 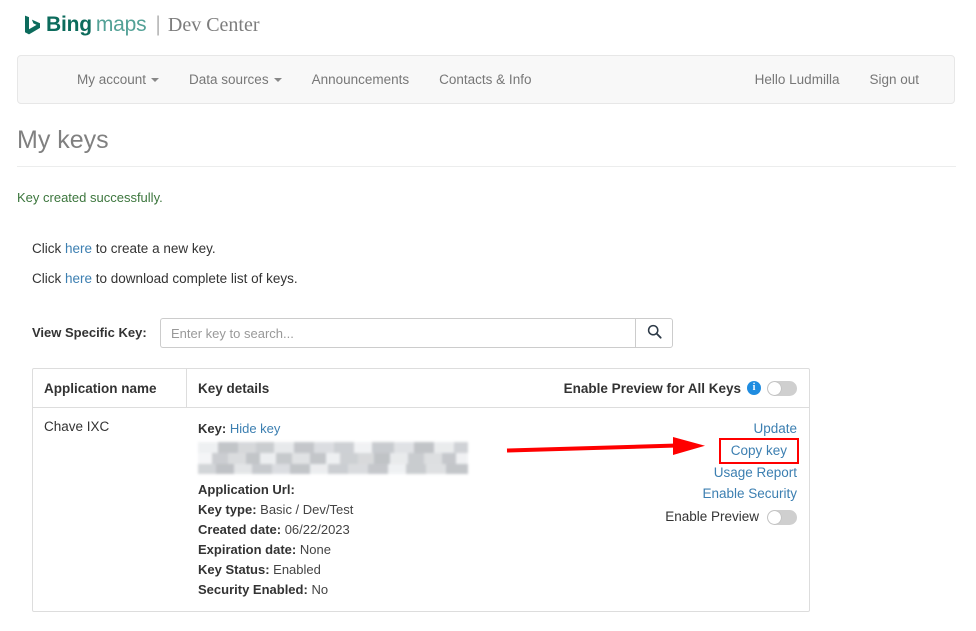 I want to click on usage-report-link: Usage Report, so click(x=755, y=473).